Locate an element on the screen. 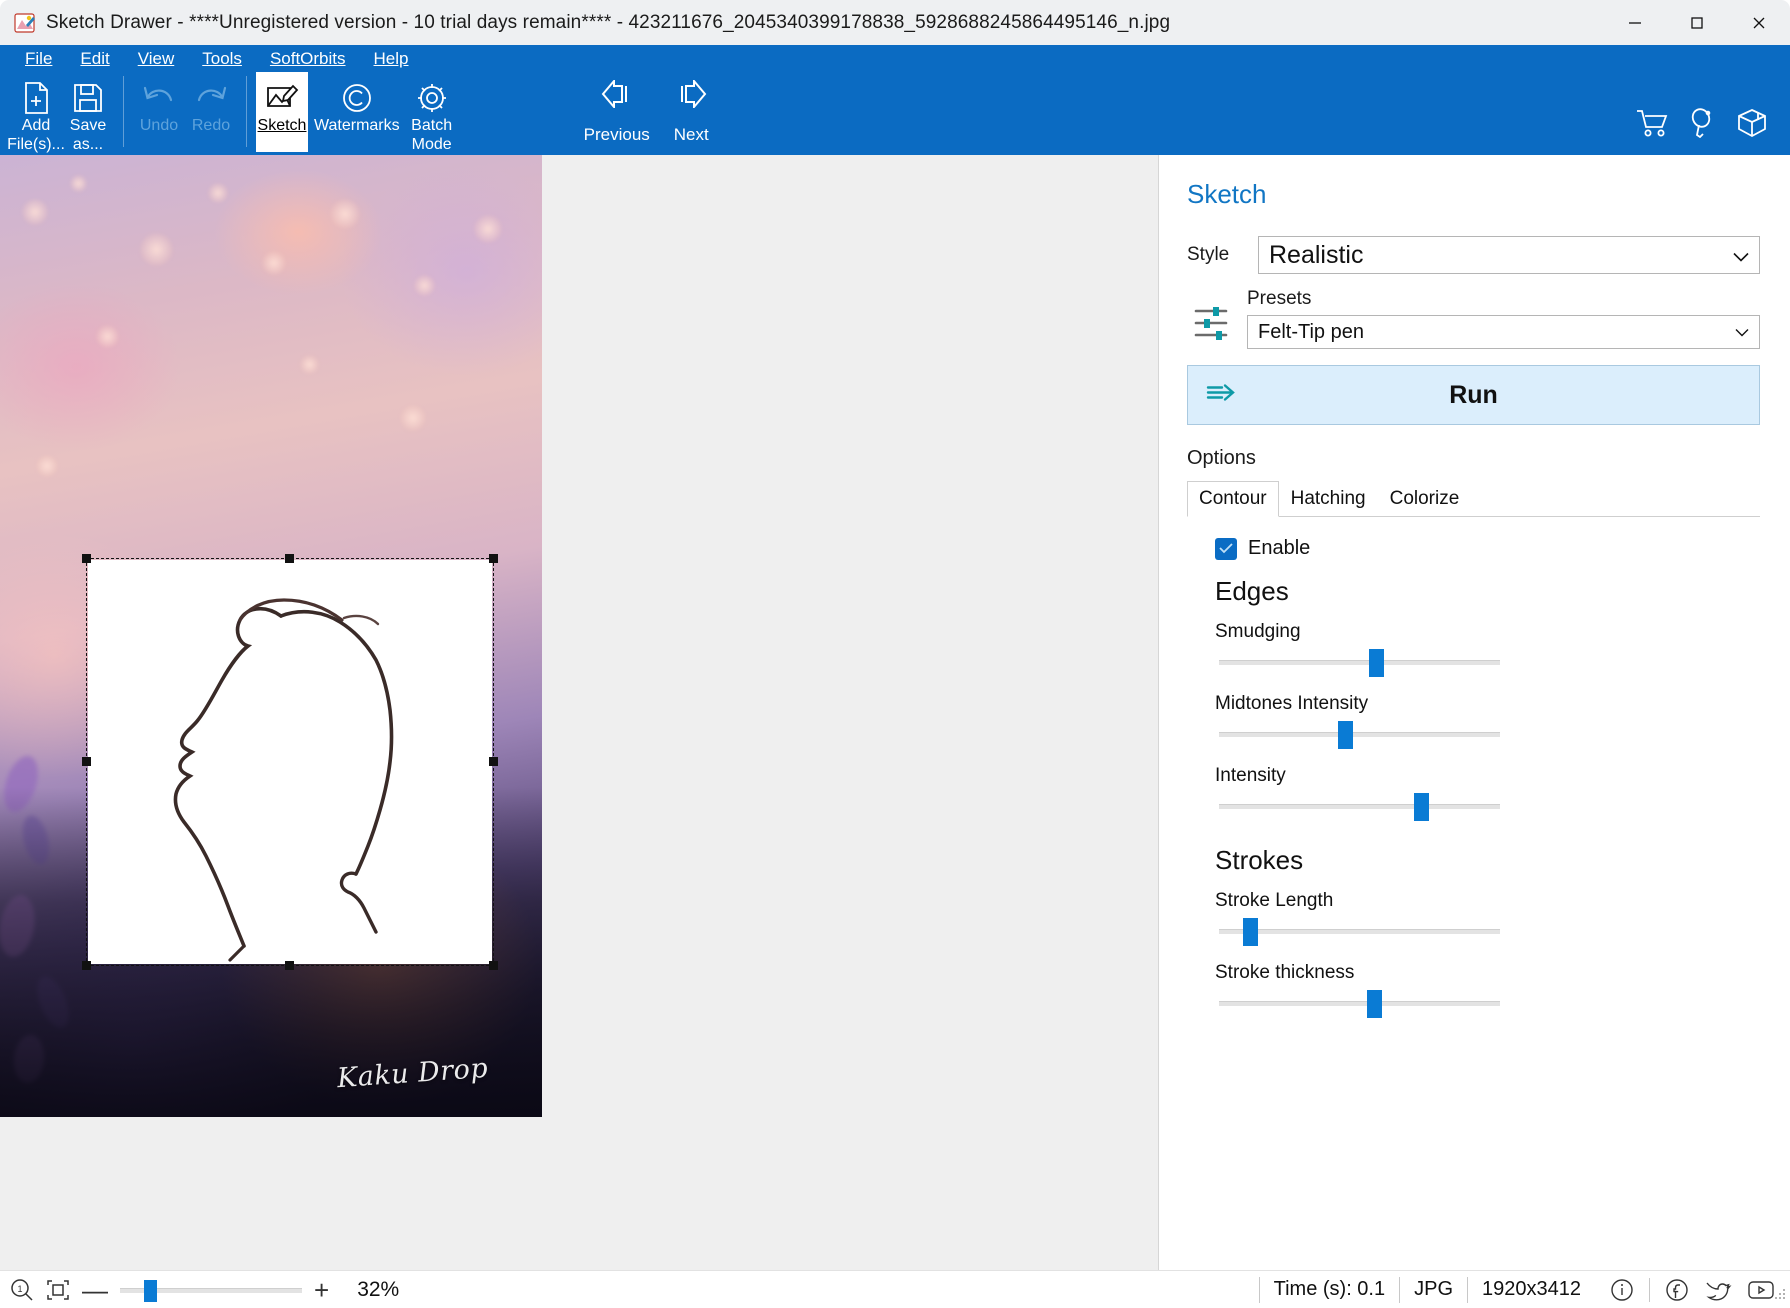 This screenshot has height=1308, width=1790. key-icon is located at coordinates (1703, 125).